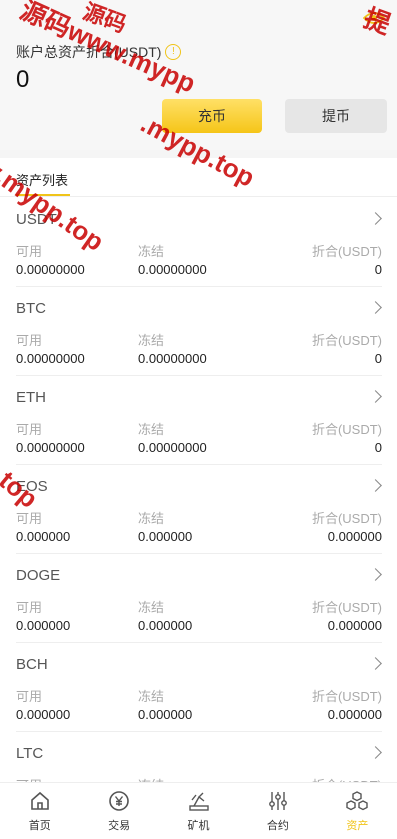 The width and height of the screenshot is (397, 839). Describe the element at coordinates (199, 598) in the screenshot. I see `asset-row-doge: DOGE 可用 冻结 折合(USDT) 0.000000 0.000000 0.000000` at that location.